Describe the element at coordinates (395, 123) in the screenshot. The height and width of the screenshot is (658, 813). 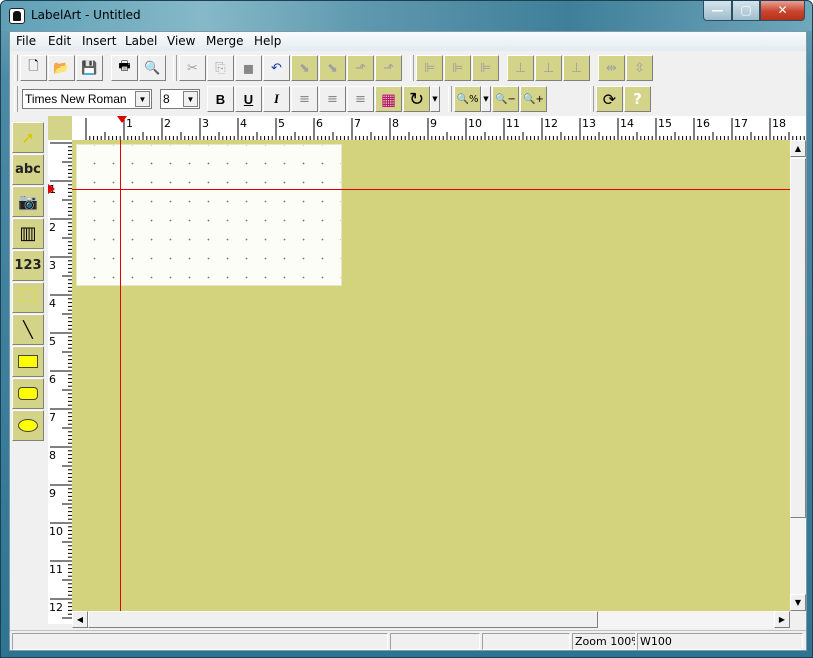
I see `horizontal-ruler-label: 8` at that location.